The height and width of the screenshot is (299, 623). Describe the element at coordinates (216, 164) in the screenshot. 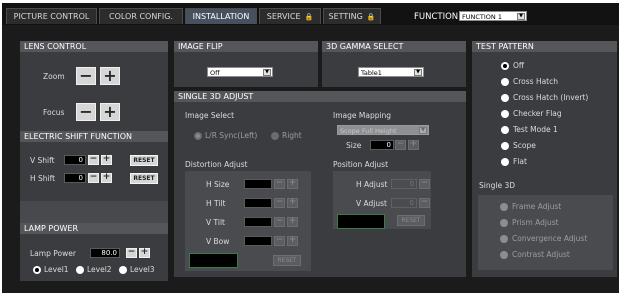

I see `distortion-adjust-label: Distortion Adjust` at that location.